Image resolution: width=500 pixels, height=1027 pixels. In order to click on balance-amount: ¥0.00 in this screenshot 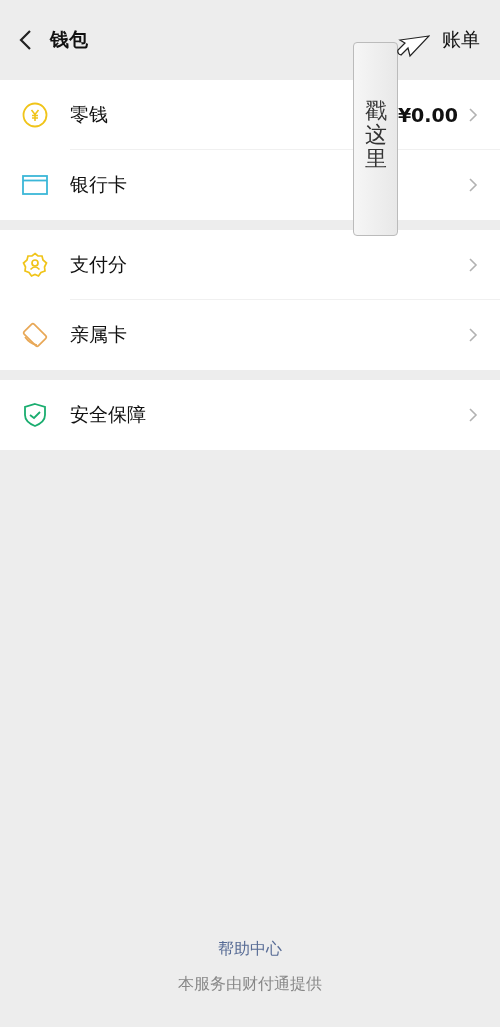, I will do `click(427, 114)`.